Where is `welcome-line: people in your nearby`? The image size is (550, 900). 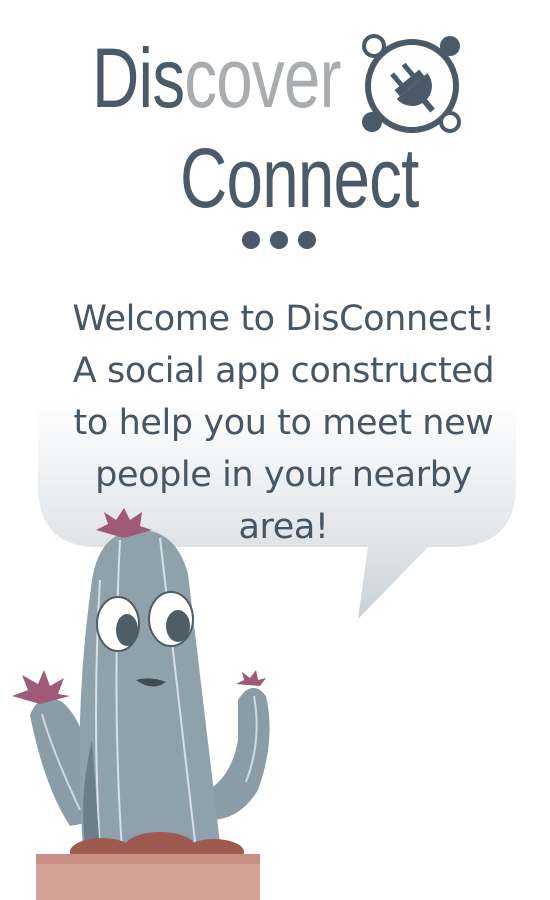
welcome-line: people in your nearby is located at coordinates (283, 475).